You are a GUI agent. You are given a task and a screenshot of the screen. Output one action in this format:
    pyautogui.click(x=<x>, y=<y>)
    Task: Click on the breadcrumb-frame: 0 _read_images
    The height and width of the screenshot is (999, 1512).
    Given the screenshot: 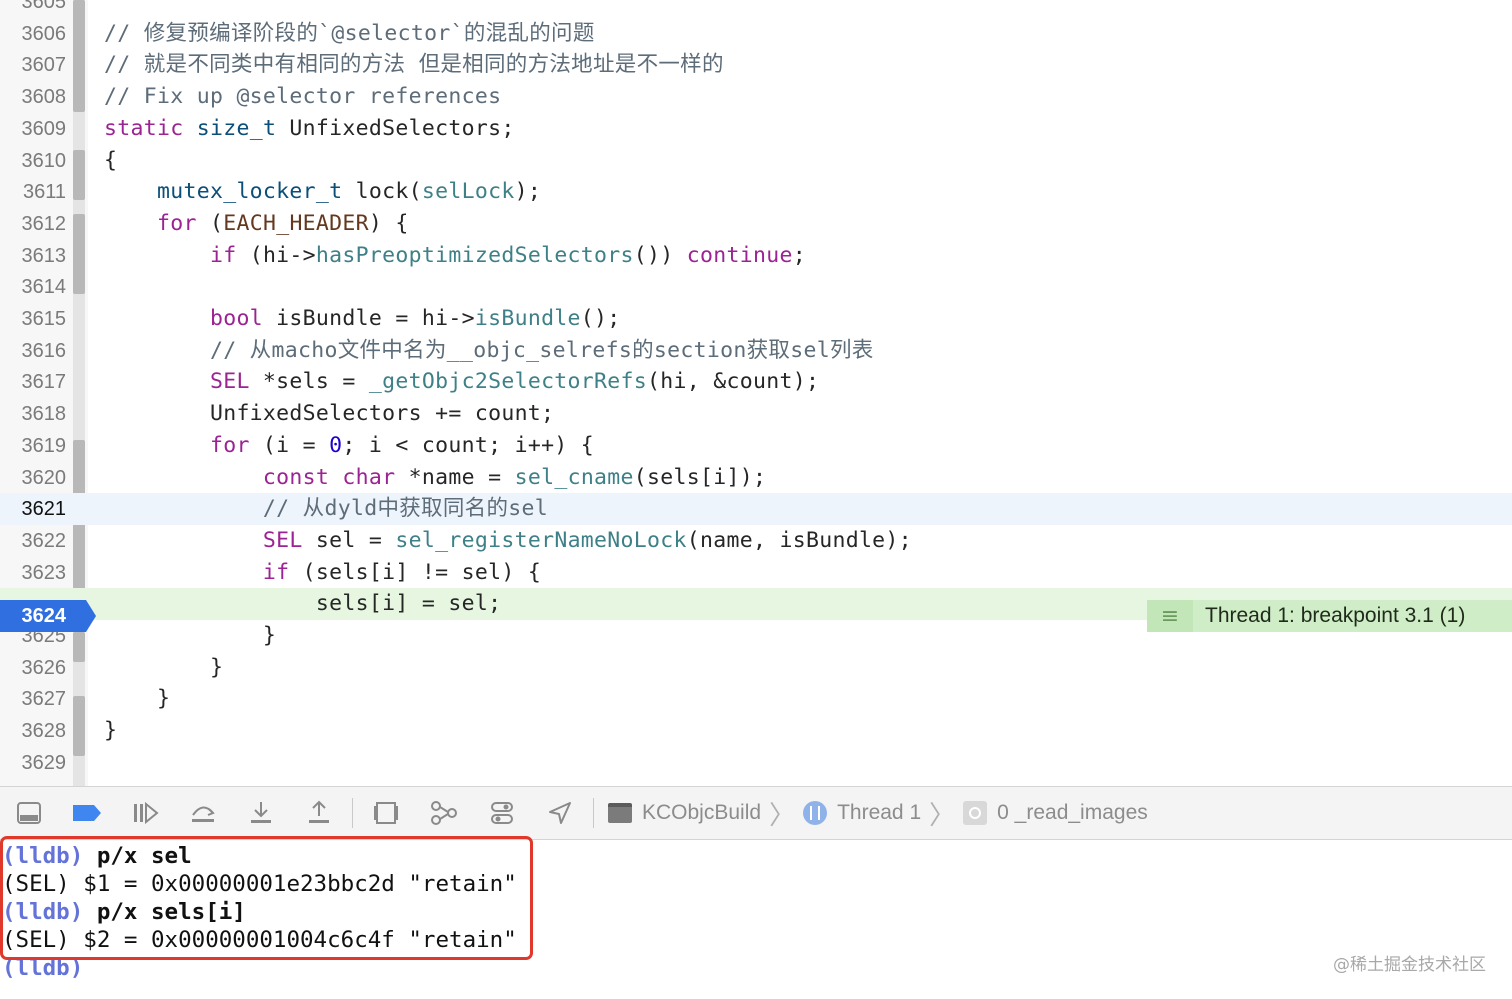 What is the action you would take?
    pyautogui.click(x=1072, y=813)
    